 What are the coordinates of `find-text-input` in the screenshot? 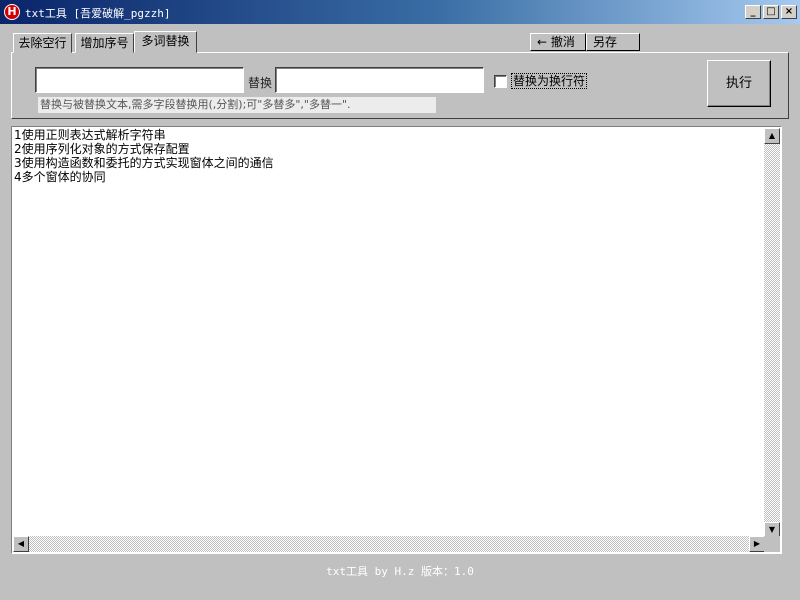 It's located at (139, 80).